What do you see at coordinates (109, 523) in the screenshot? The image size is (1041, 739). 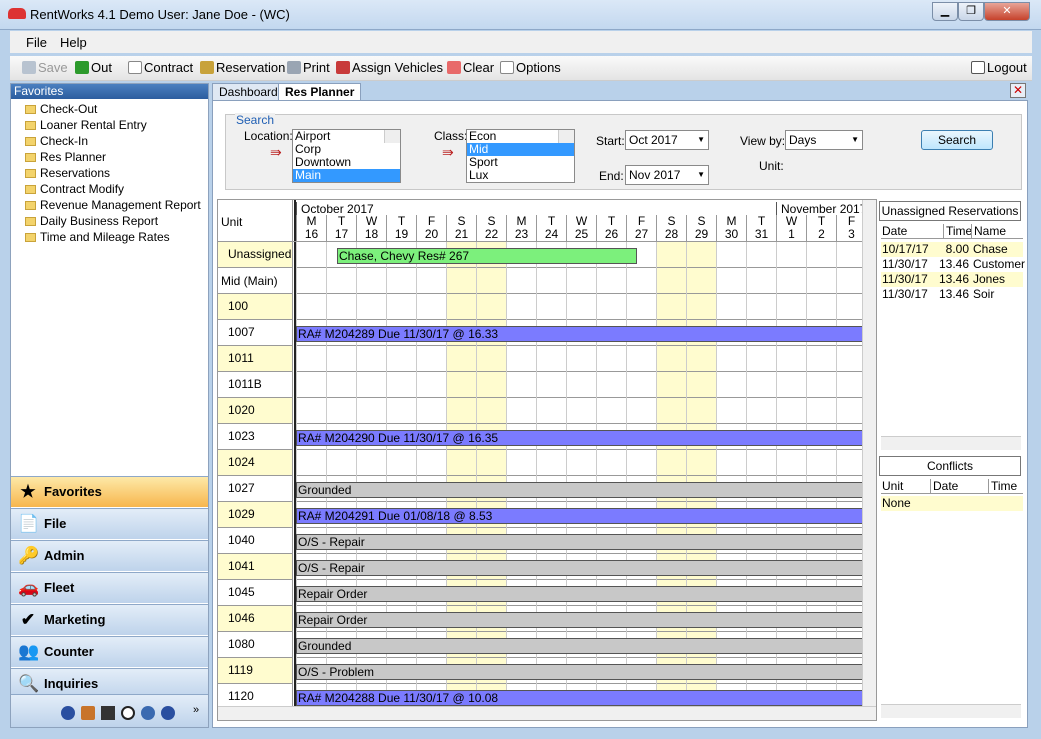 I see `nav-file: 📄 File` at bounding box center [109, 523].